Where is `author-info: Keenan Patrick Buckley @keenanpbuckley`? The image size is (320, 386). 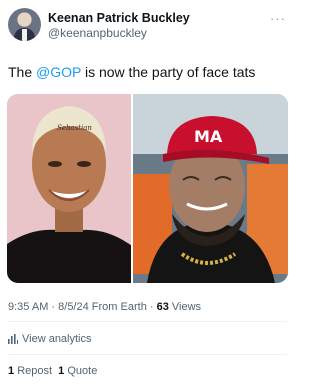 author-info: Keenan Patrick Buckley @keenanpbuckley is located at coordinates (119, 26).